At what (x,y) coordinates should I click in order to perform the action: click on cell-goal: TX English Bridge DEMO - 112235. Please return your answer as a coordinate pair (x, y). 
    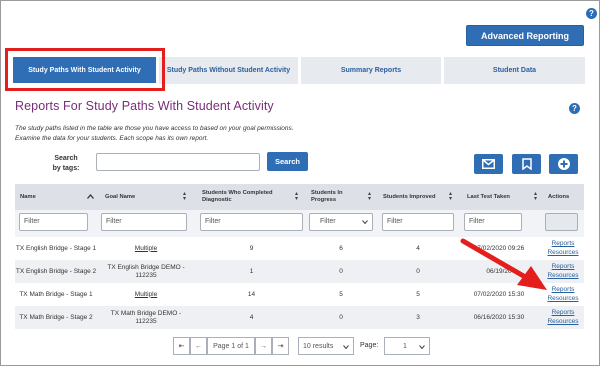
    Looking at the image, I should click on (146, 271).